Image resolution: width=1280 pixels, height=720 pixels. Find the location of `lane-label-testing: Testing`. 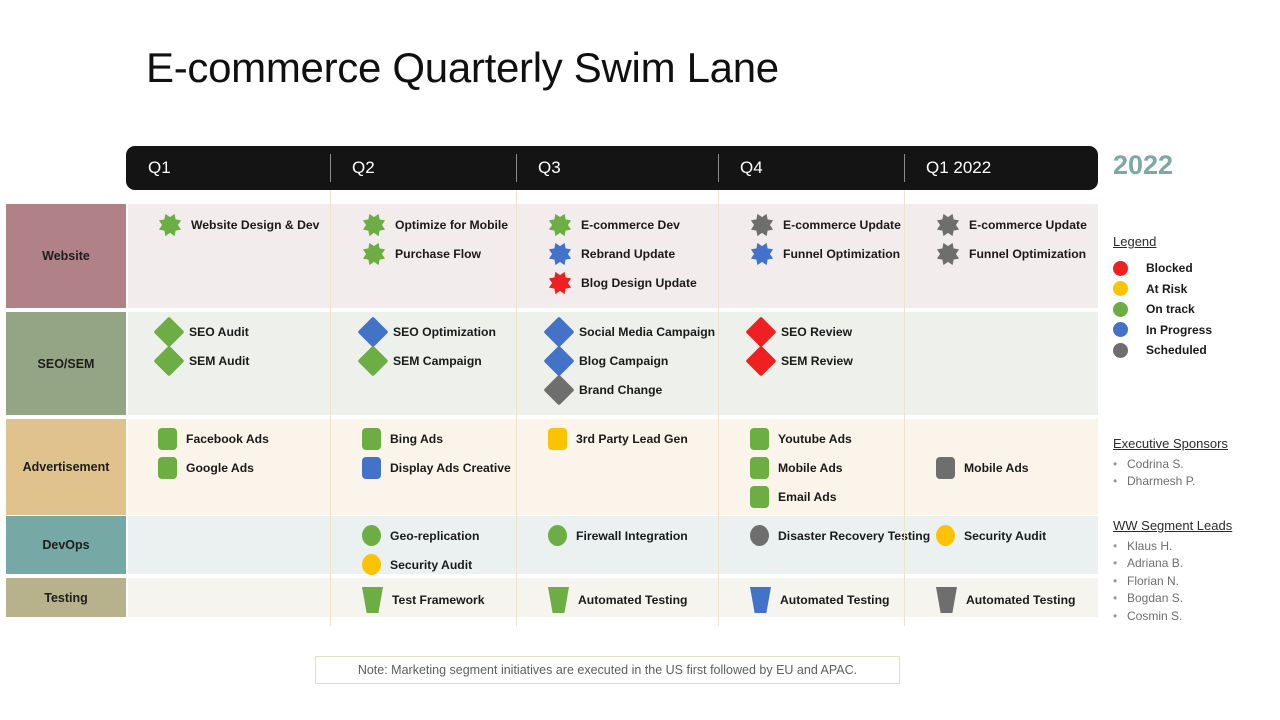

lane-label-testing: Testing is located at coordinates (66, 597).